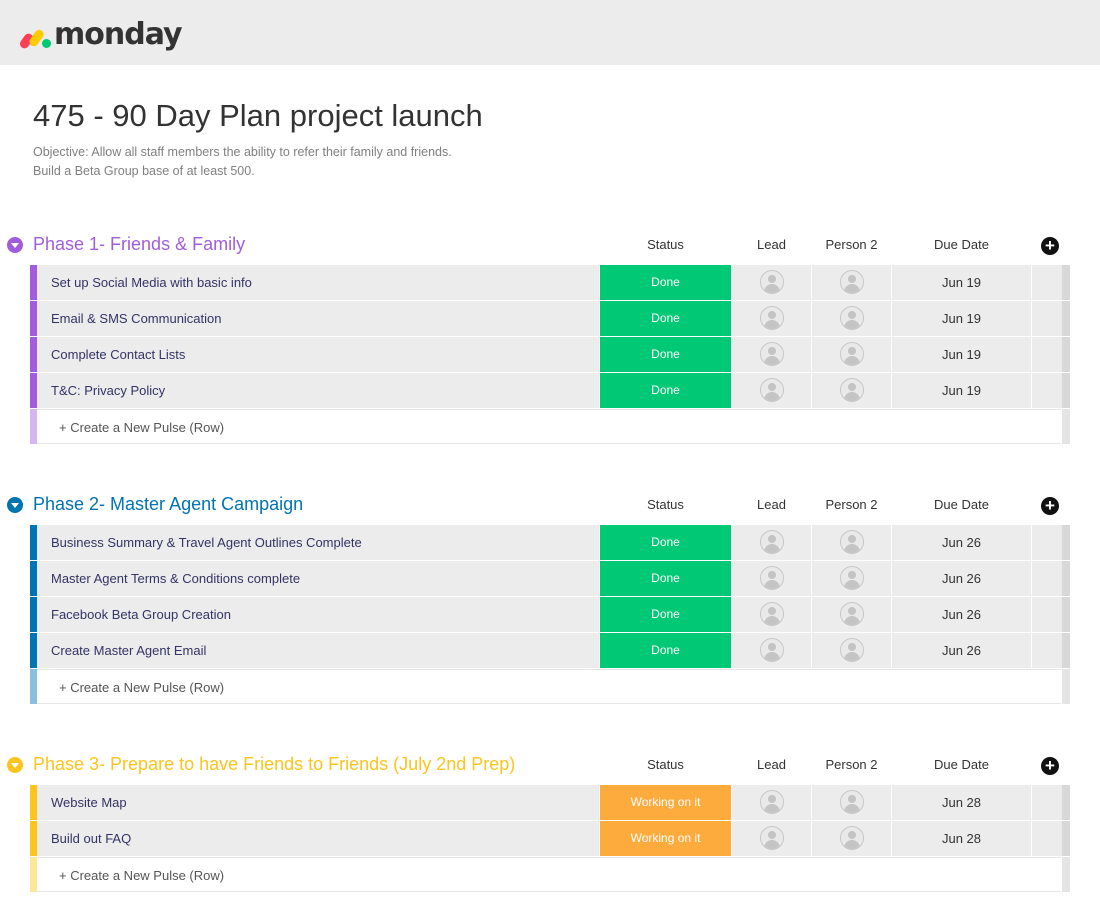 This screenshot has width=1100, height=915. I want to click on pulse-name-cell: Master Agent Terms & Conditions complete, so click(318, 578).